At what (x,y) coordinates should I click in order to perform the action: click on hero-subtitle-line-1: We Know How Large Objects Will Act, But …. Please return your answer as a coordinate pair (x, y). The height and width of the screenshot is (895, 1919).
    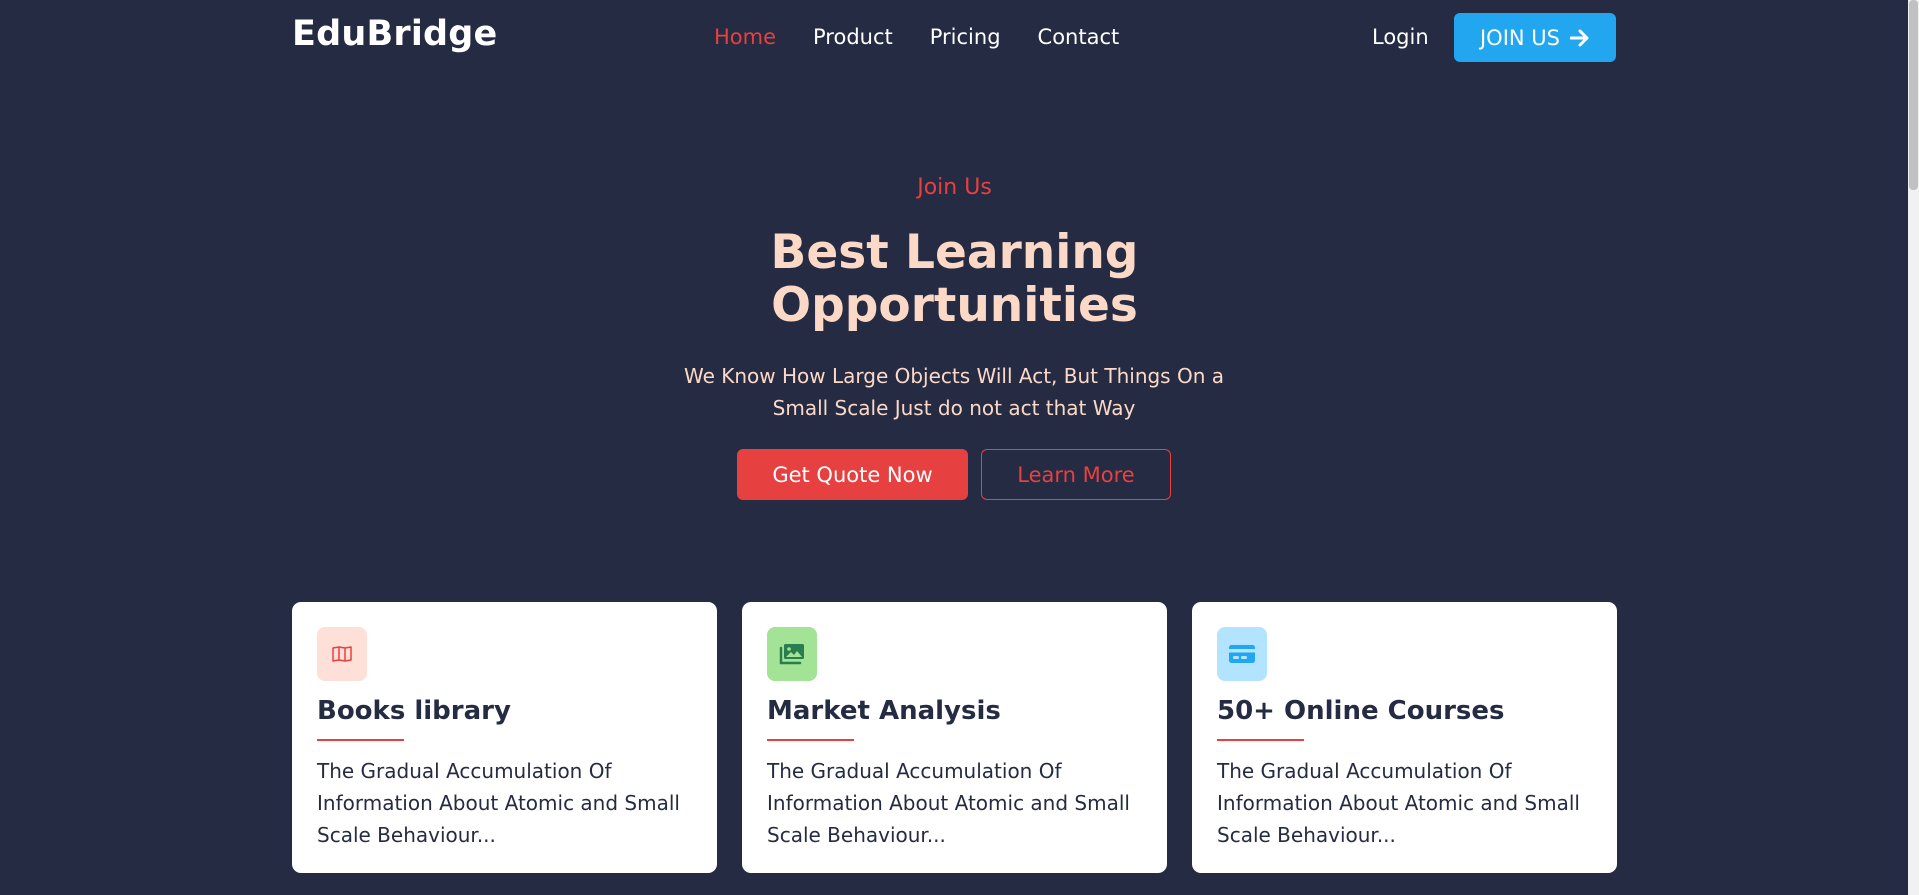
    Looking at the image, I should click on (953, 376).